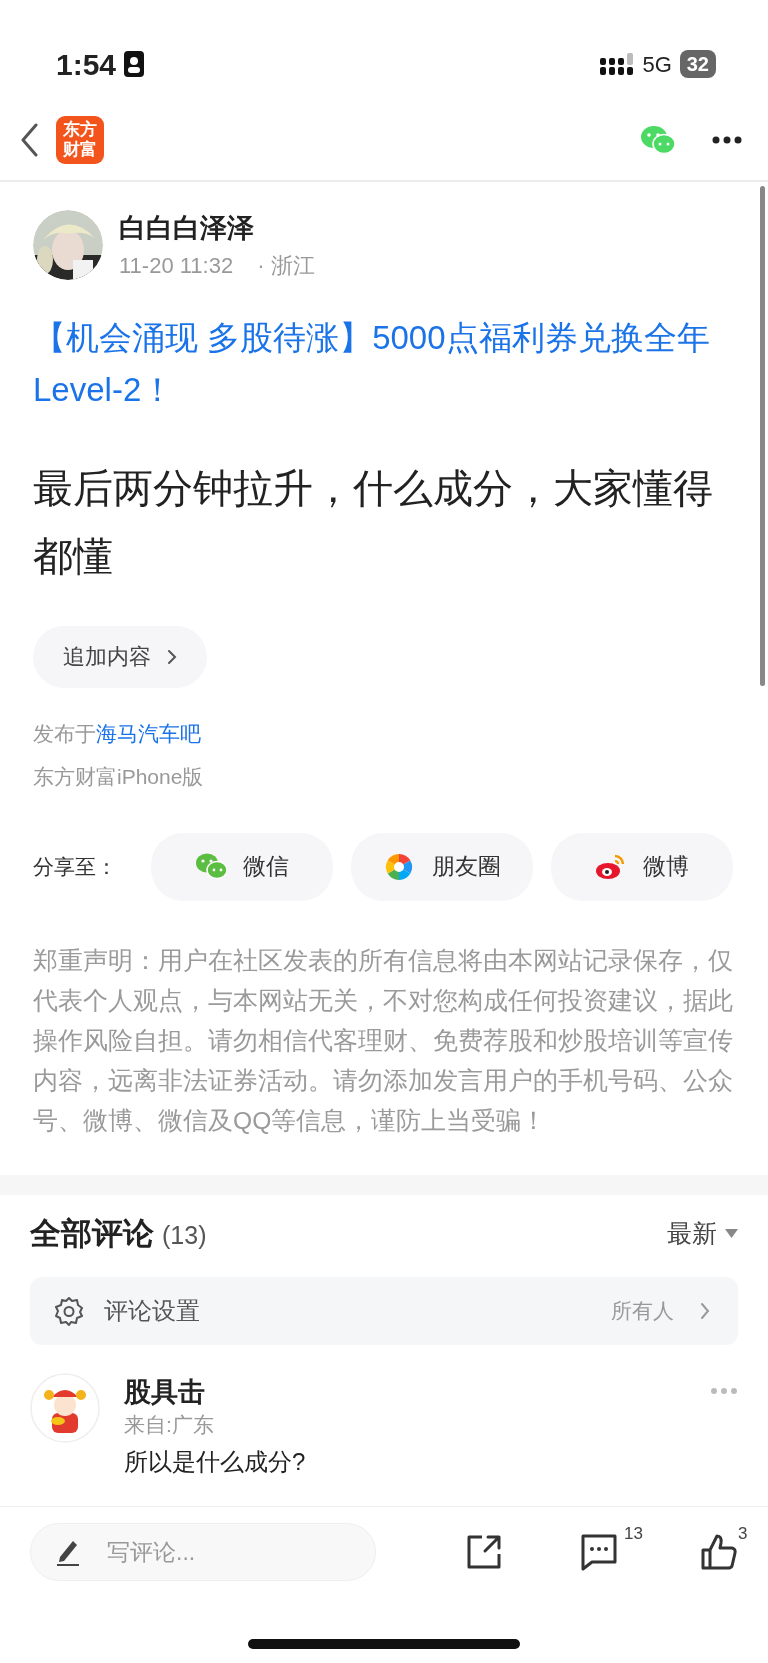  Describe the element at coordinates (442, 866) in the screenshot. I see `share-button: 朋友圈` at that location.